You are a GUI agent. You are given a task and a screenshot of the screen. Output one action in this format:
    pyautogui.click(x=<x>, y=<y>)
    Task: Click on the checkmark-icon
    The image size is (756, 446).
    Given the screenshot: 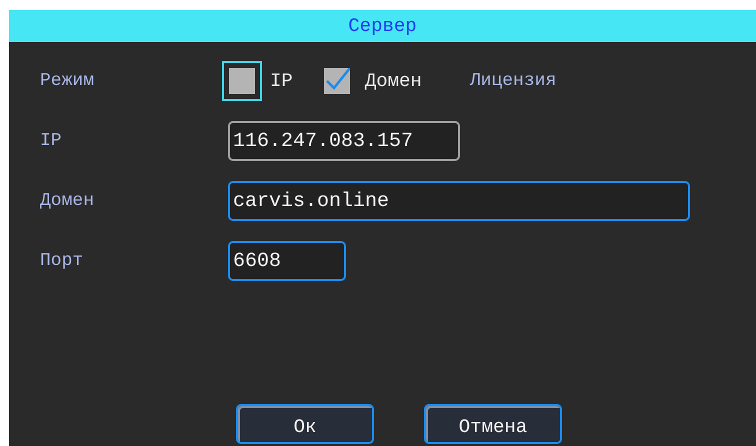 What is the action you would take?
    pyautogui.click(x=337, y=79)
    